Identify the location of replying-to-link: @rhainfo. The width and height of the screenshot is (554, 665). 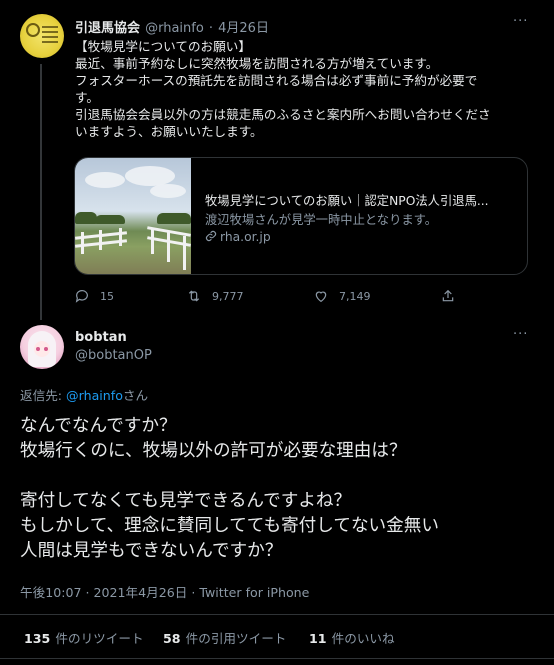
(94, 395).